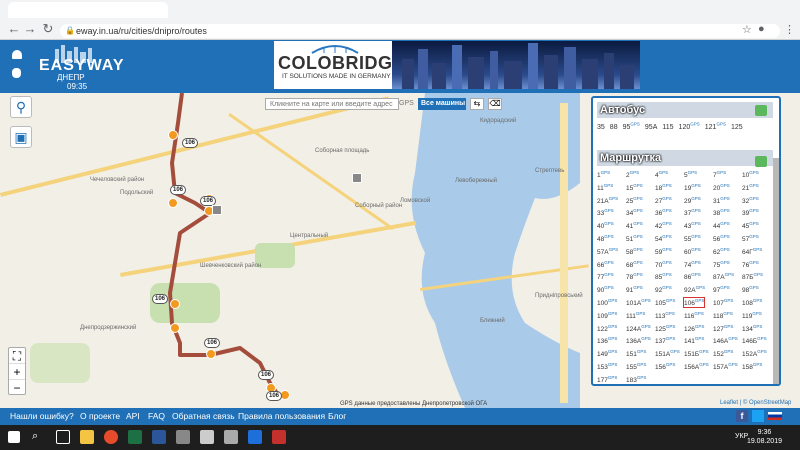 The width and height of the screenshot is (800, 450). What do you see at coordinates (667, 127) in the screenshot?
I see `bus-route-item: 115` at bounding box center [667, 127].